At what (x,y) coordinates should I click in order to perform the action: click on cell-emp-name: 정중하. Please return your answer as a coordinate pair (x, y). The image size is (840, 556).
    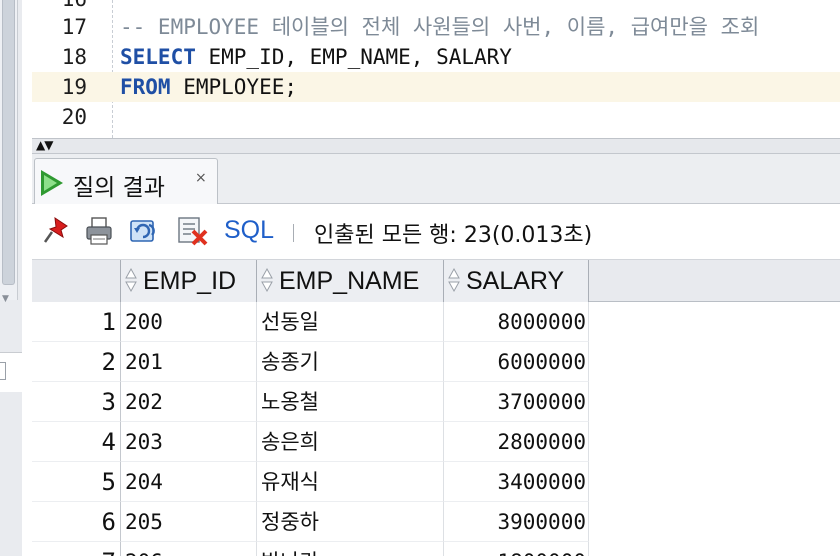
    Looking at the image, I should click on (350, 522).